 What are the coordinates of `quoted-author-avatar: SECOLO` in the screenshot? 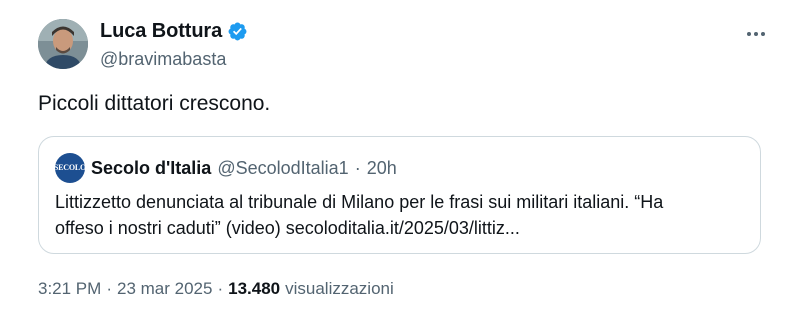 It's located at (70, 168).